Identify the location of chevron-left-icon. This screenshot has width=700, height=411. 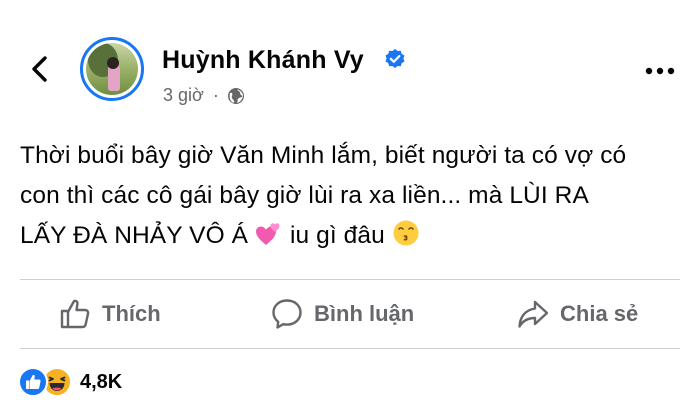
(41, 69).